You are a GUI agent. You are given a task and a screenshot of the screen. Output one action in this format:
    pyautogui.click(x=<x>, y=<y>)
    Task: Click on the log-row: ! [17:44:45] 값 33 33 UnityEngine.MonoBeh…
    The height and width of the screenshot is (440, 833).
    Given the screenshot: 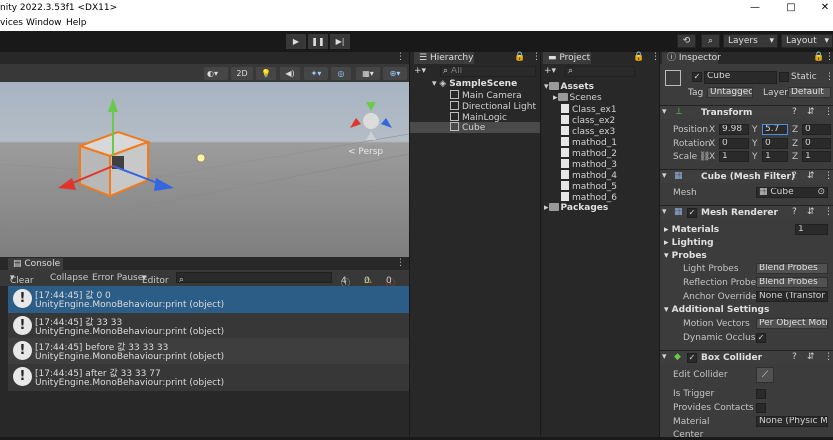 What is the action you would take?
    pyautogui.click(x=208, y=326)
    